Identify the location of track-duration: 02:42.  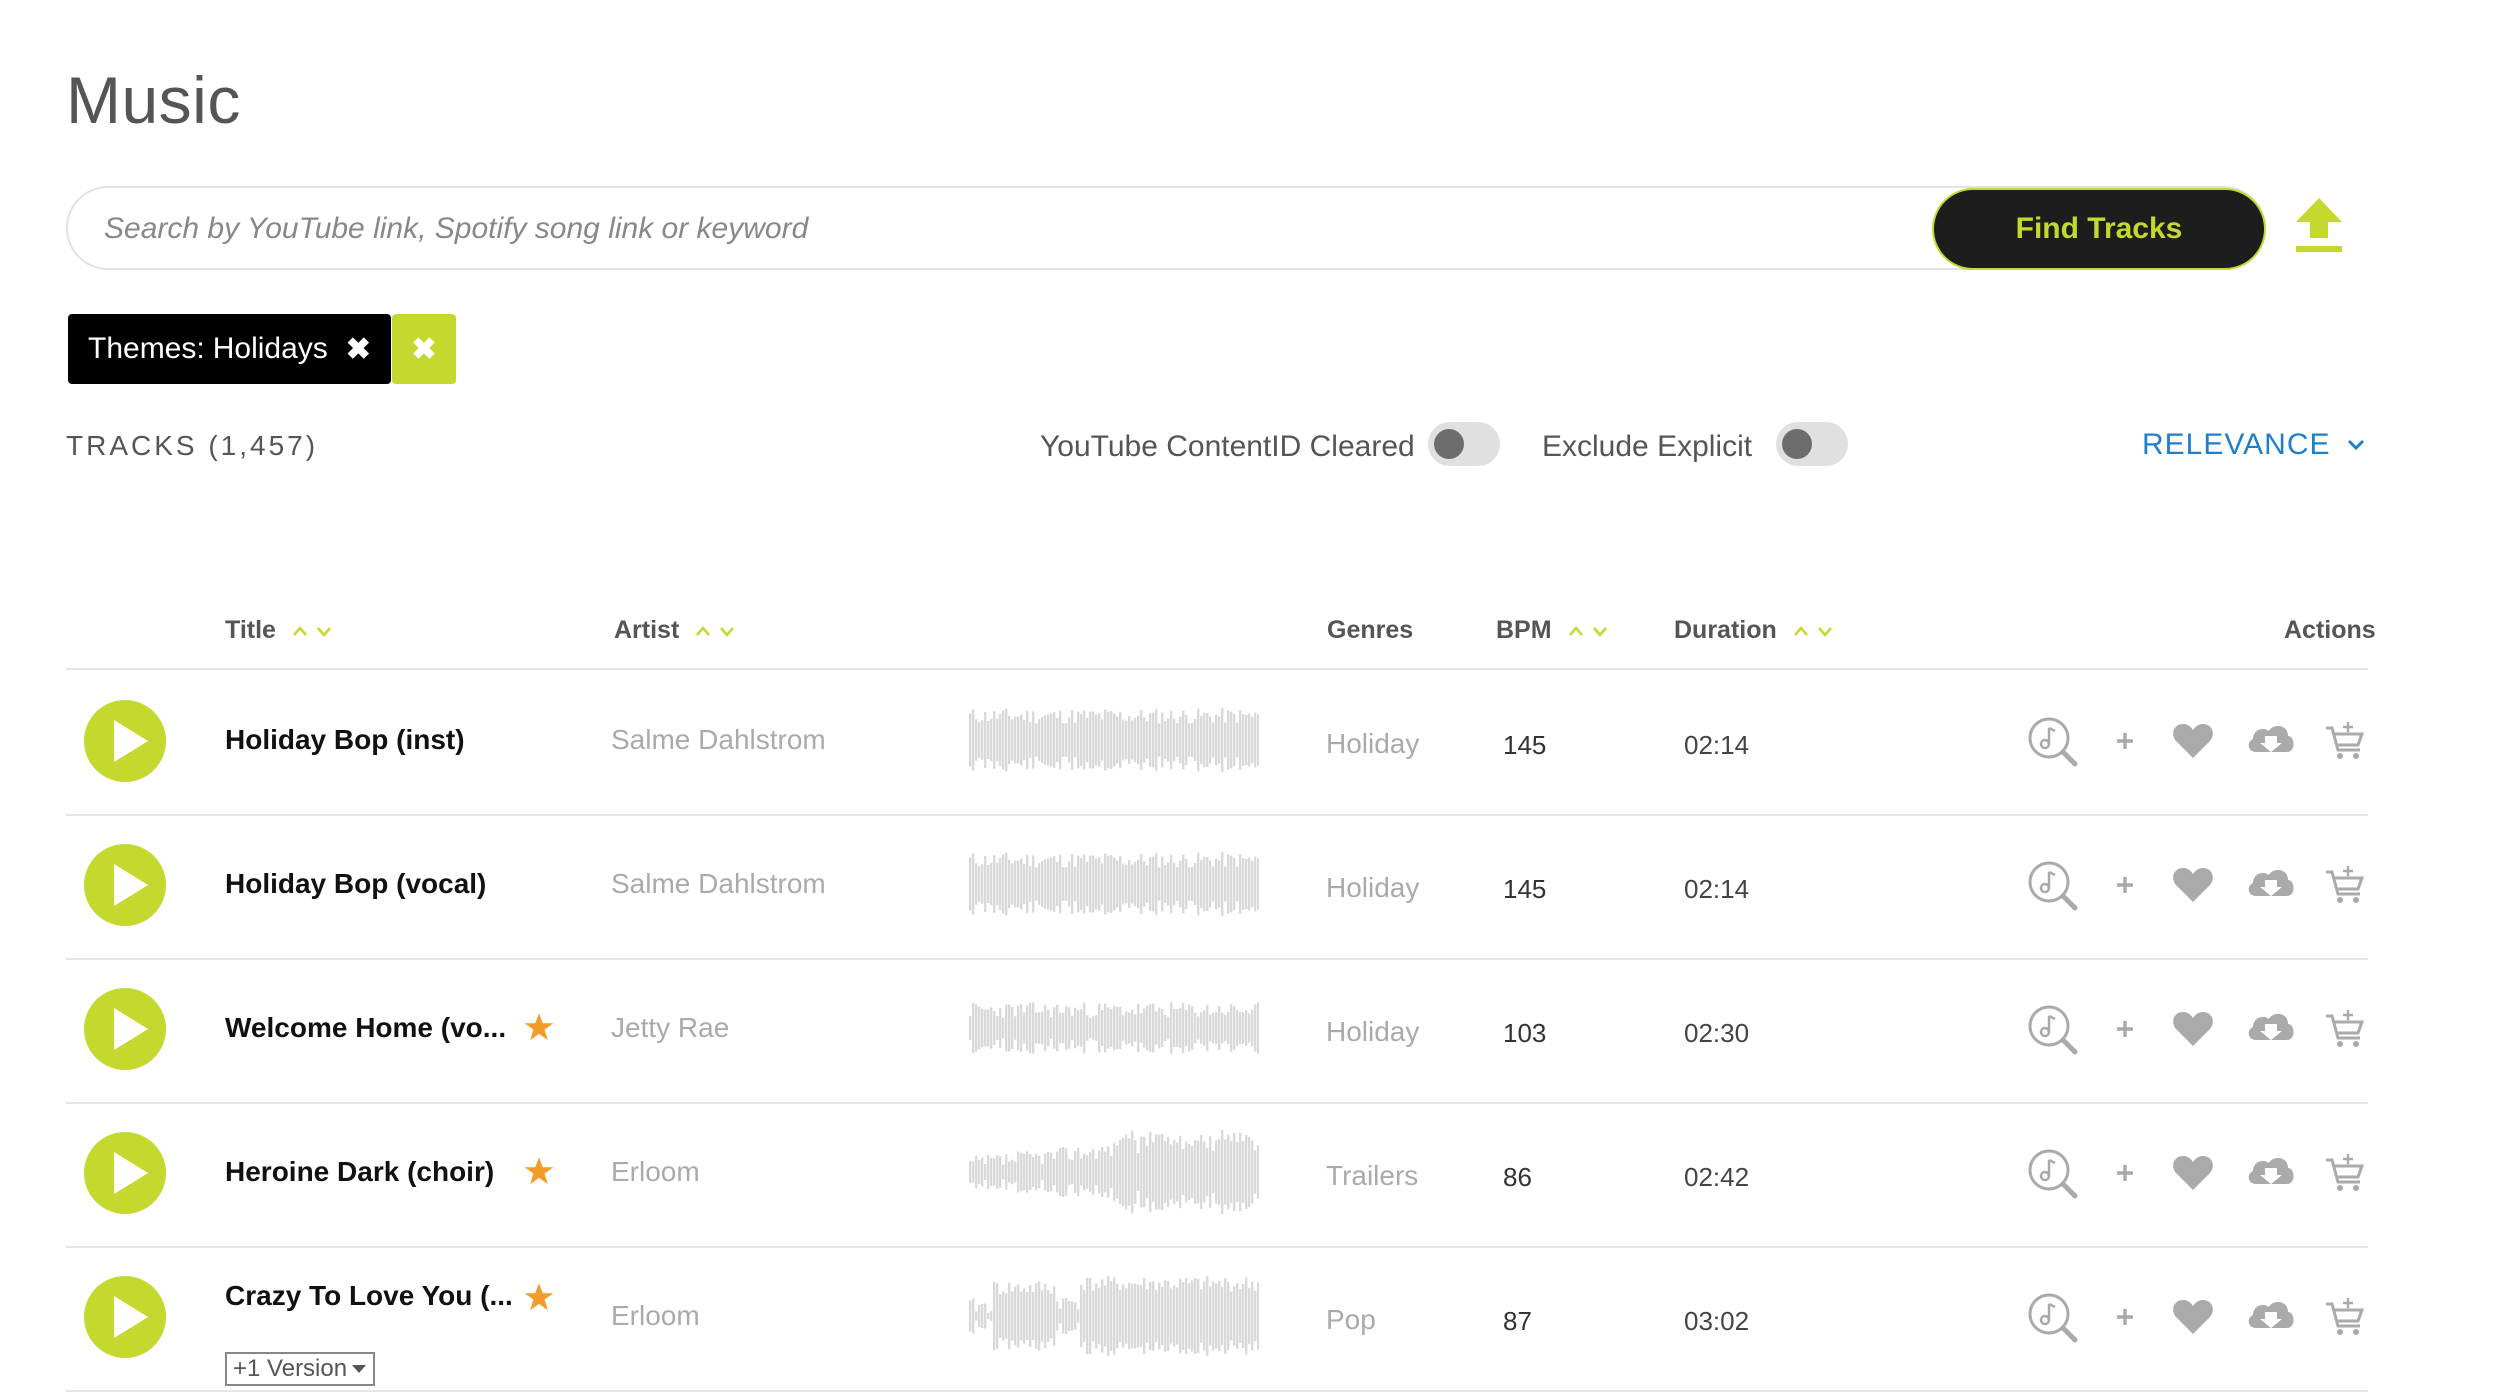
(1717, 1177).